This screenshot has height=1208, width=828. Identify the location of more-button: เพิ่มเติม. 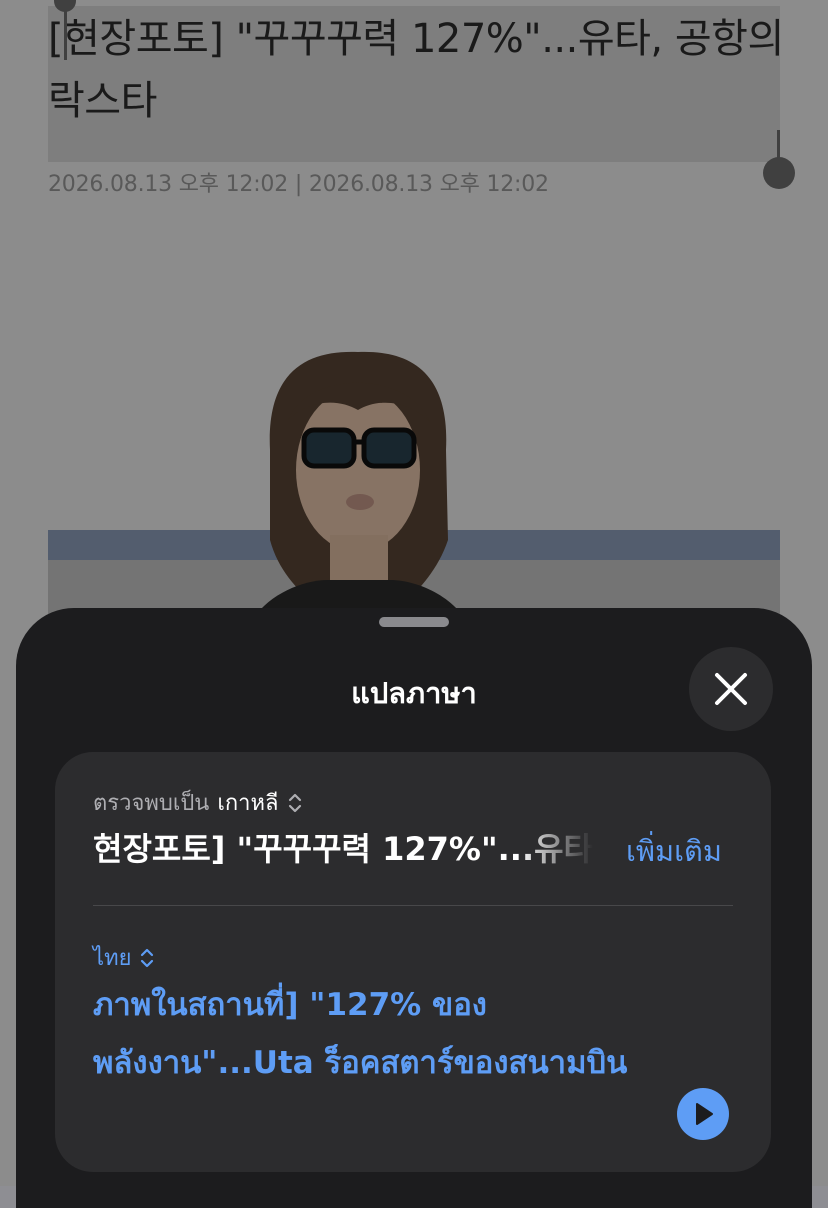
(674, 851).